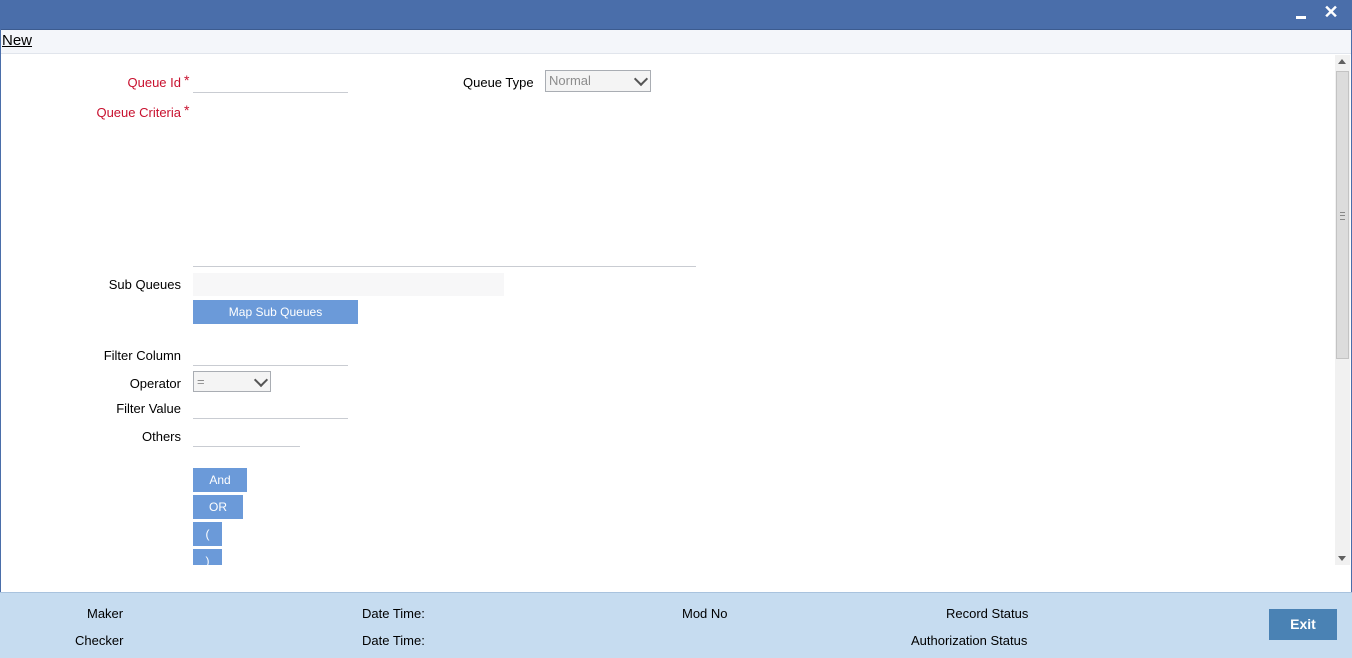  Describe the element at coordinates (676, 15) in the screenshot. I see `window-title-bar: ✕` at that location.